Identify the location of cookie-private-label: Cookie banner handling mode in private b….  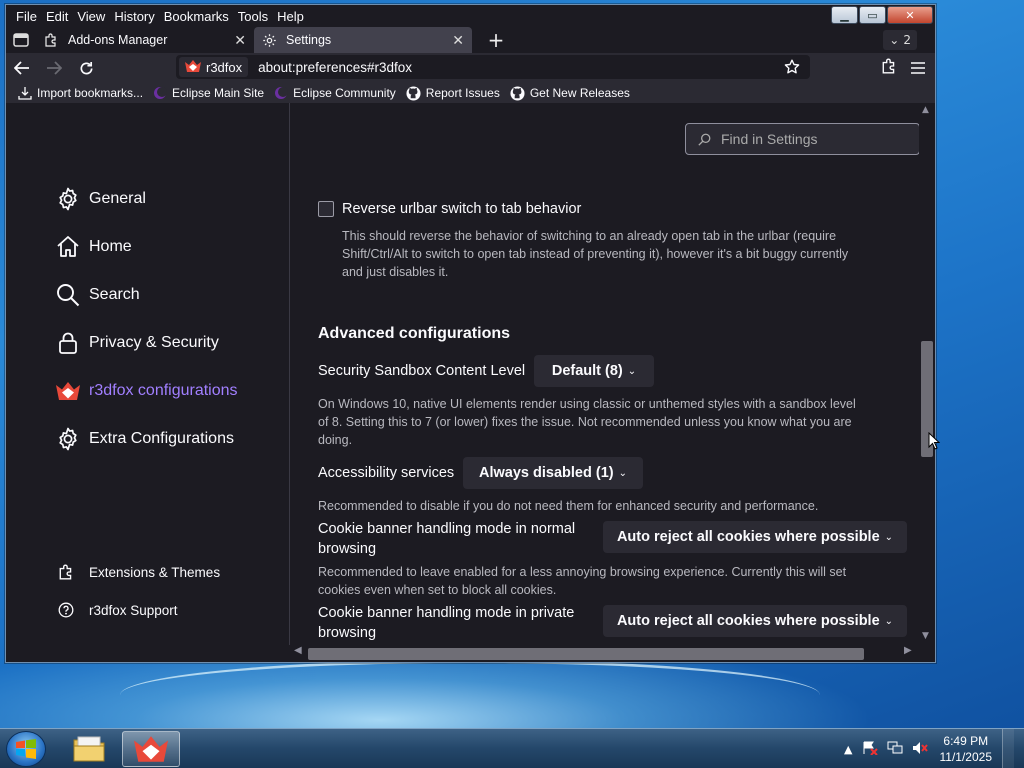
(446, 623).